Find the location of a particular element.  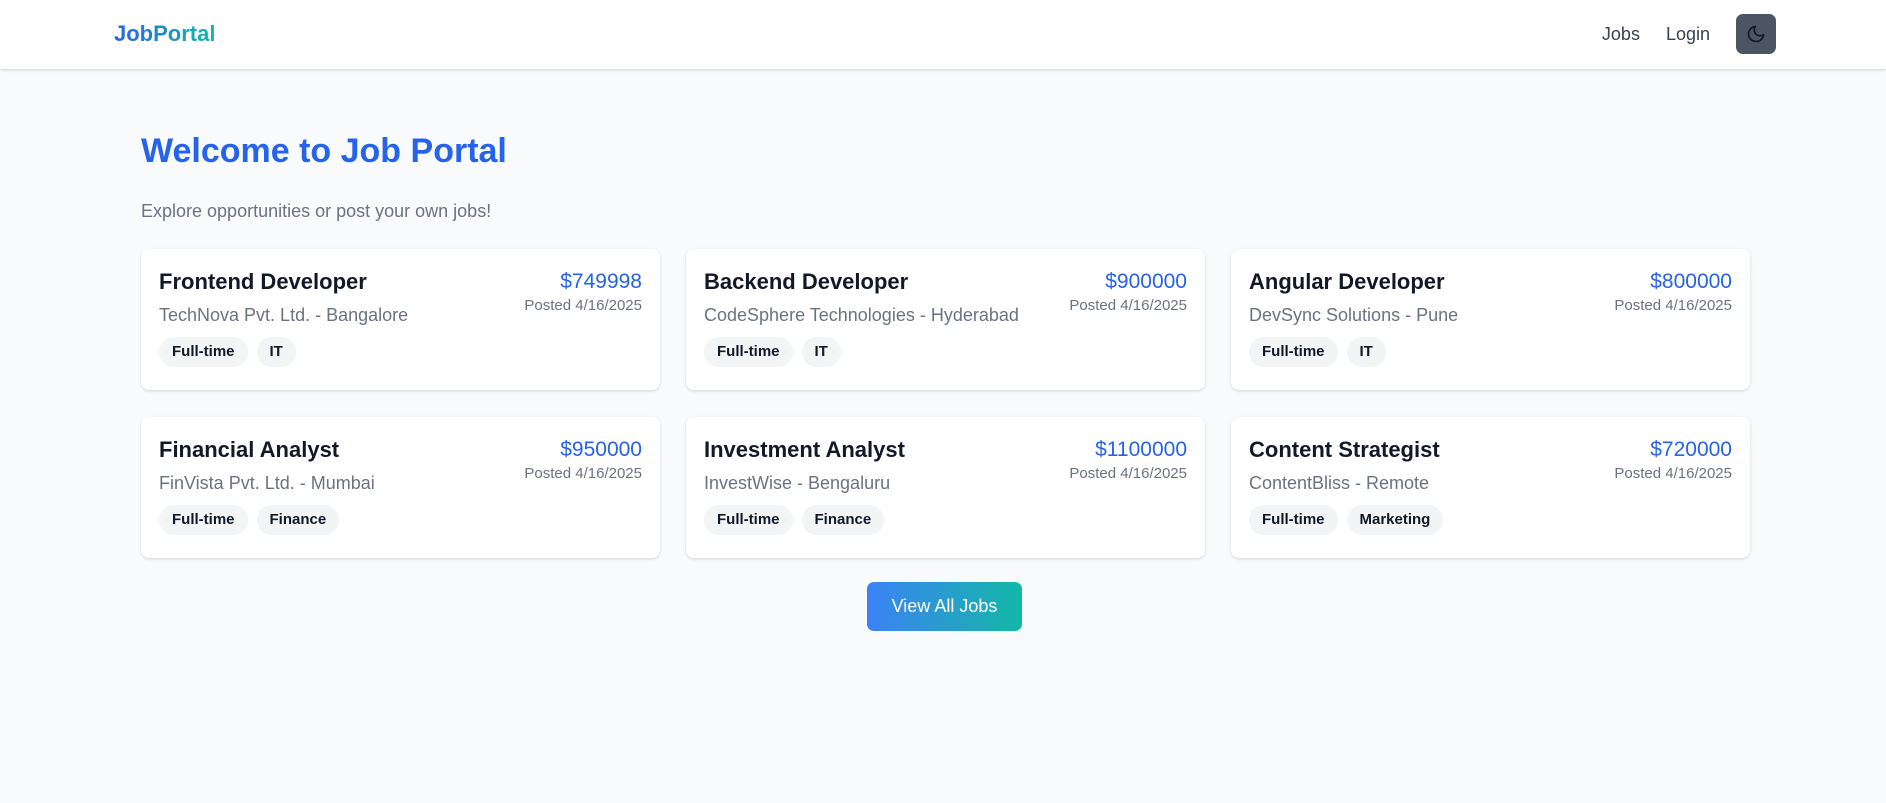

job-meta: $900000 Posted 4/16/2025 is located at coordinates (1128, 291).